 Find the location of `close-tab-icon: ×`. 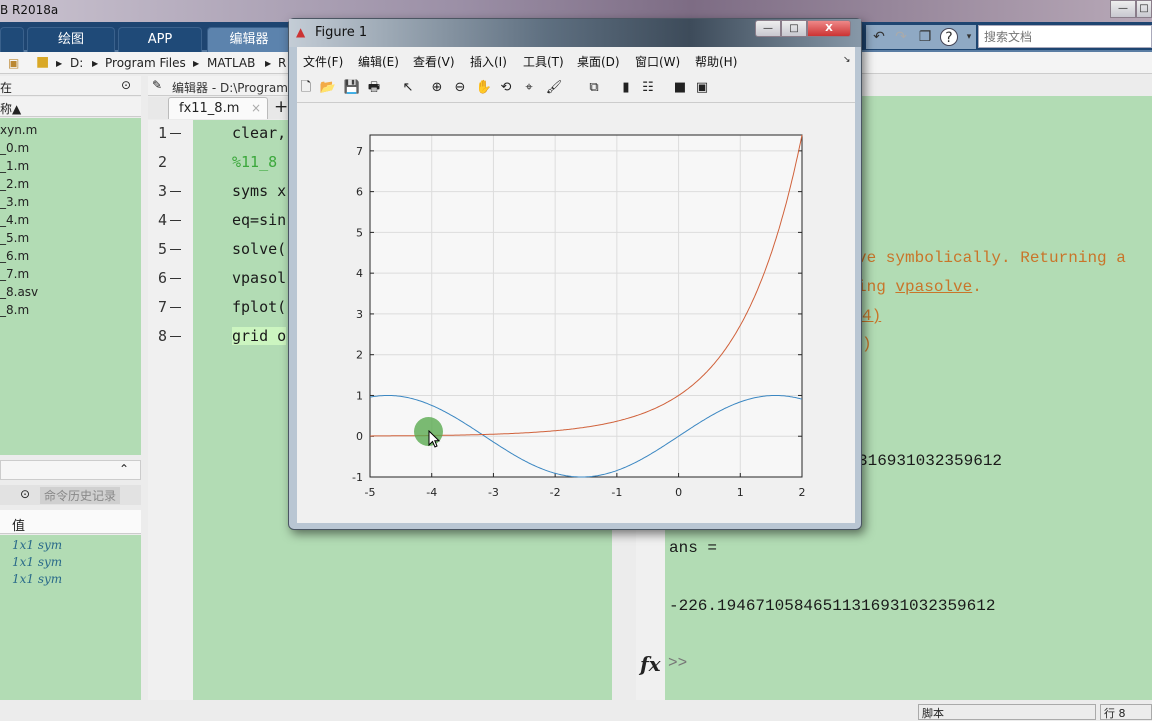

close-tab-icon: × is located at coordinates (256, 108).